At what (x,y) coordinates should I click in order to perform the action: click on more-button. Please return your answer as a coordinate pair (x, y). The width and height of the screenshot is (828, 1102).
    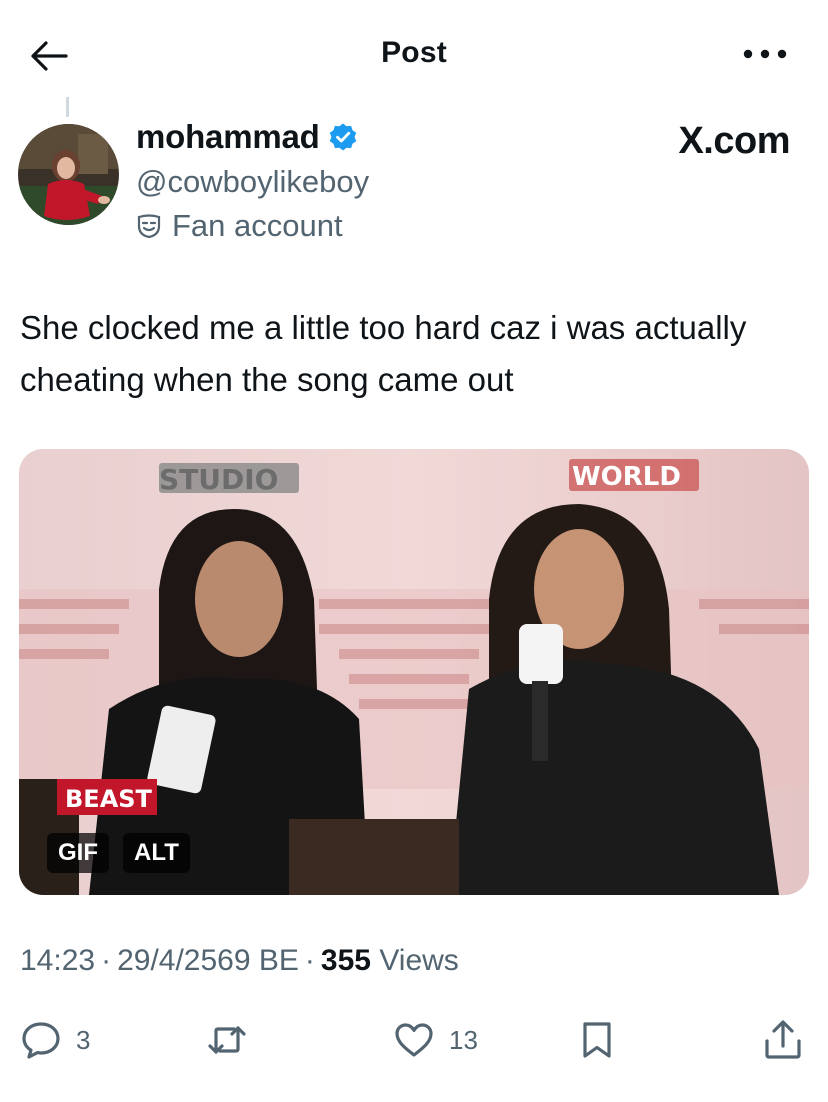
    Looking at the image, I should click on (765, 54).